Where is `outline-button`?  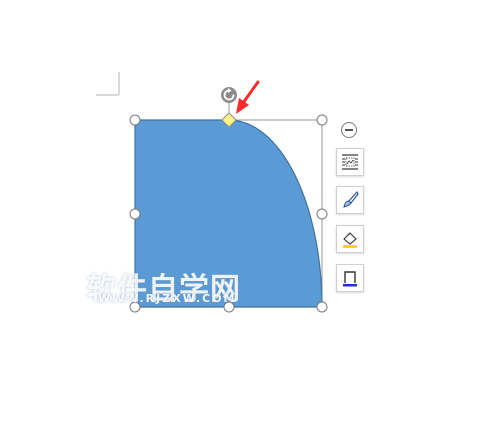 outline-button is located at coordinates (350, 278).